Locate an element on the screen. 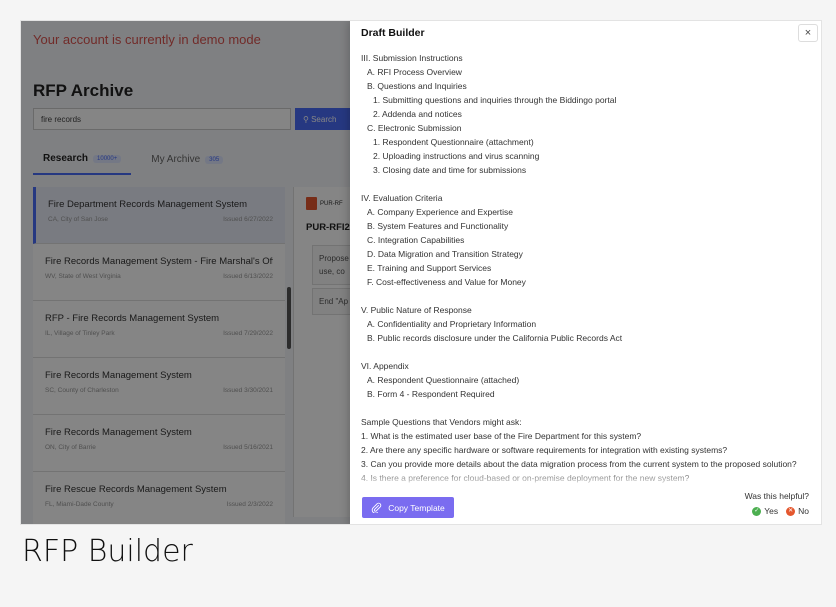  template-line: A. Company Experience and Expertise is located at coordinates (440, 212).